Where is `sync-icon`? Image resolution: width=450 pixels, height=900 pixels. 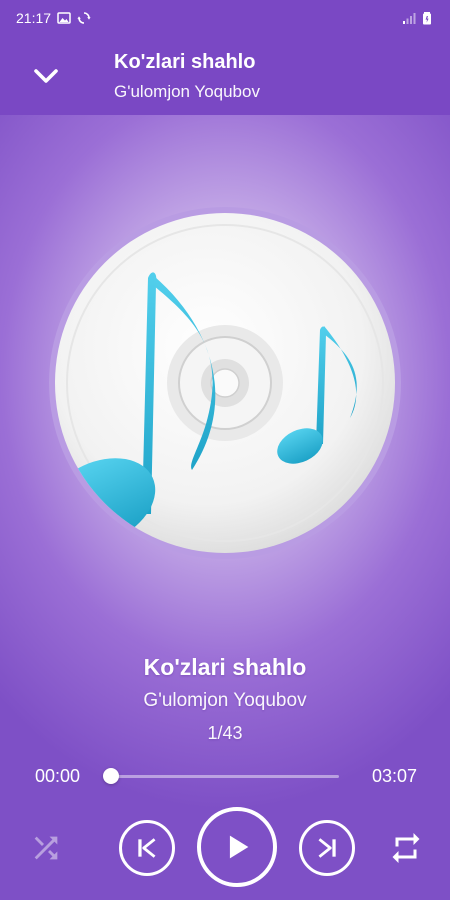
sync-icon is located at coordinates (84, 18).